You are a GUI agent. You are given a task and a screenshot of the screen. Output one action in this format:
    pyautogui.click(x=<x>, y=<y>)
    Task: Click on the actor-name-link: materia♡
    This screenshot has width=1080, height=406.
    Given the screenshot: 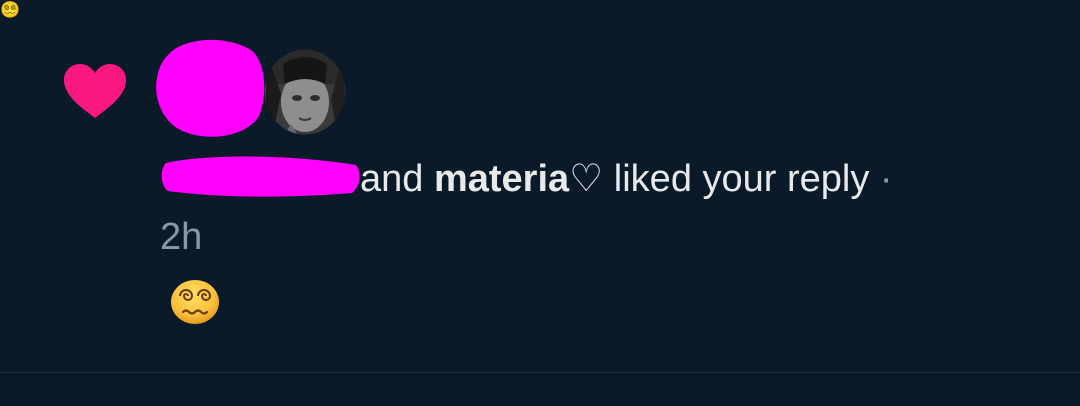 What is the action you would take?
    pyautogui.click(x=518, y=179)
    